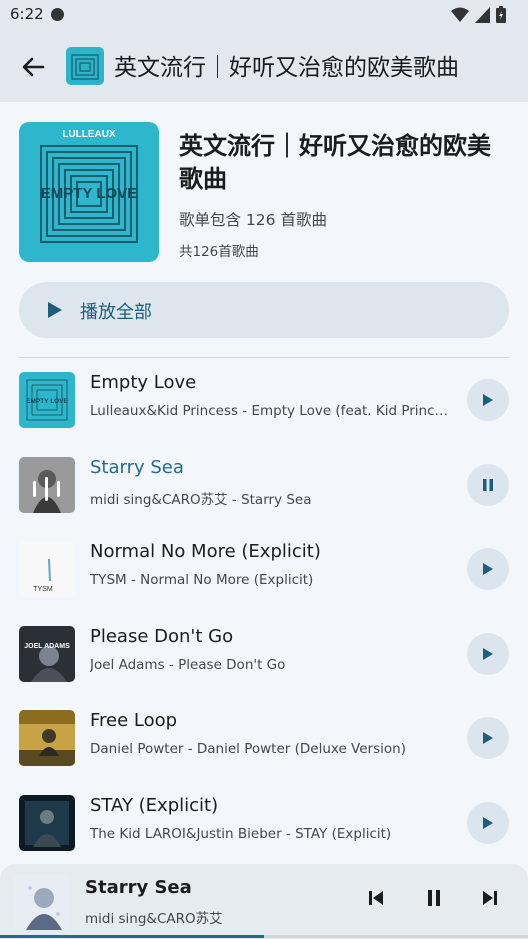 This screenshot has width=528, height=939. Describe the element at coordinates (490, 898) in the screenshot. I see `skip-next-icon` at that location.